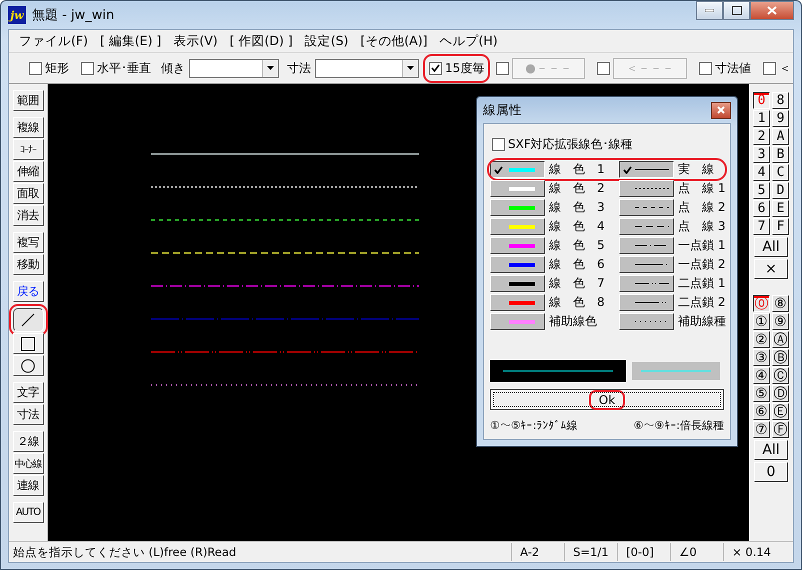  Describe the element at coordinates (643, 552) in the screenshot. I see `status-field: [0-0]` at that location.